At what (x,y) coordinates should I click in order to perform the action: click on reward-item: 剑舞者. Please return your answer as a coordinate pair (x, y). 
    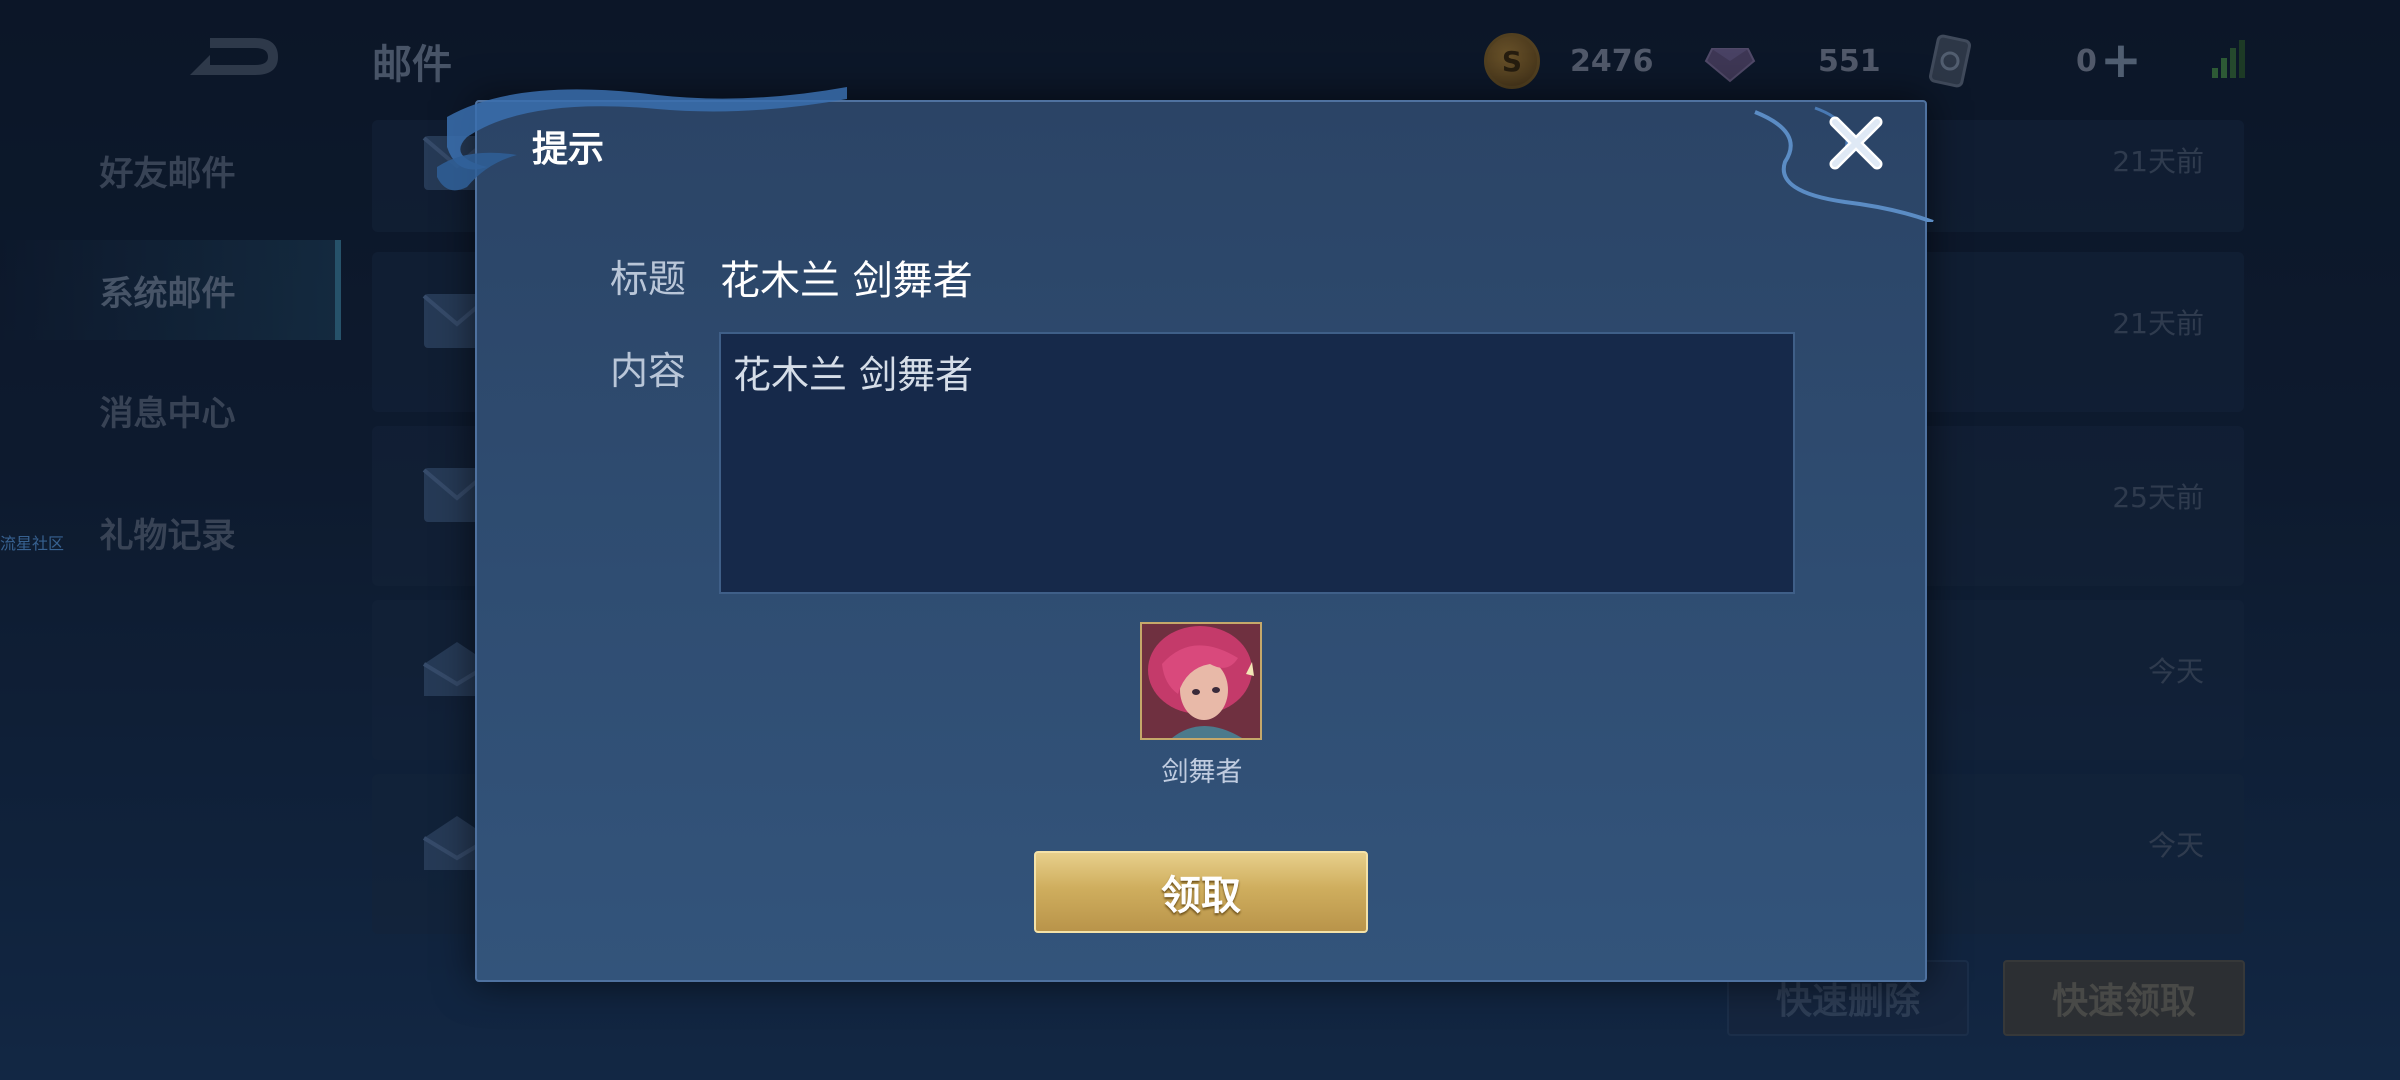
    Looking at the image, I should click on (1202, 705).